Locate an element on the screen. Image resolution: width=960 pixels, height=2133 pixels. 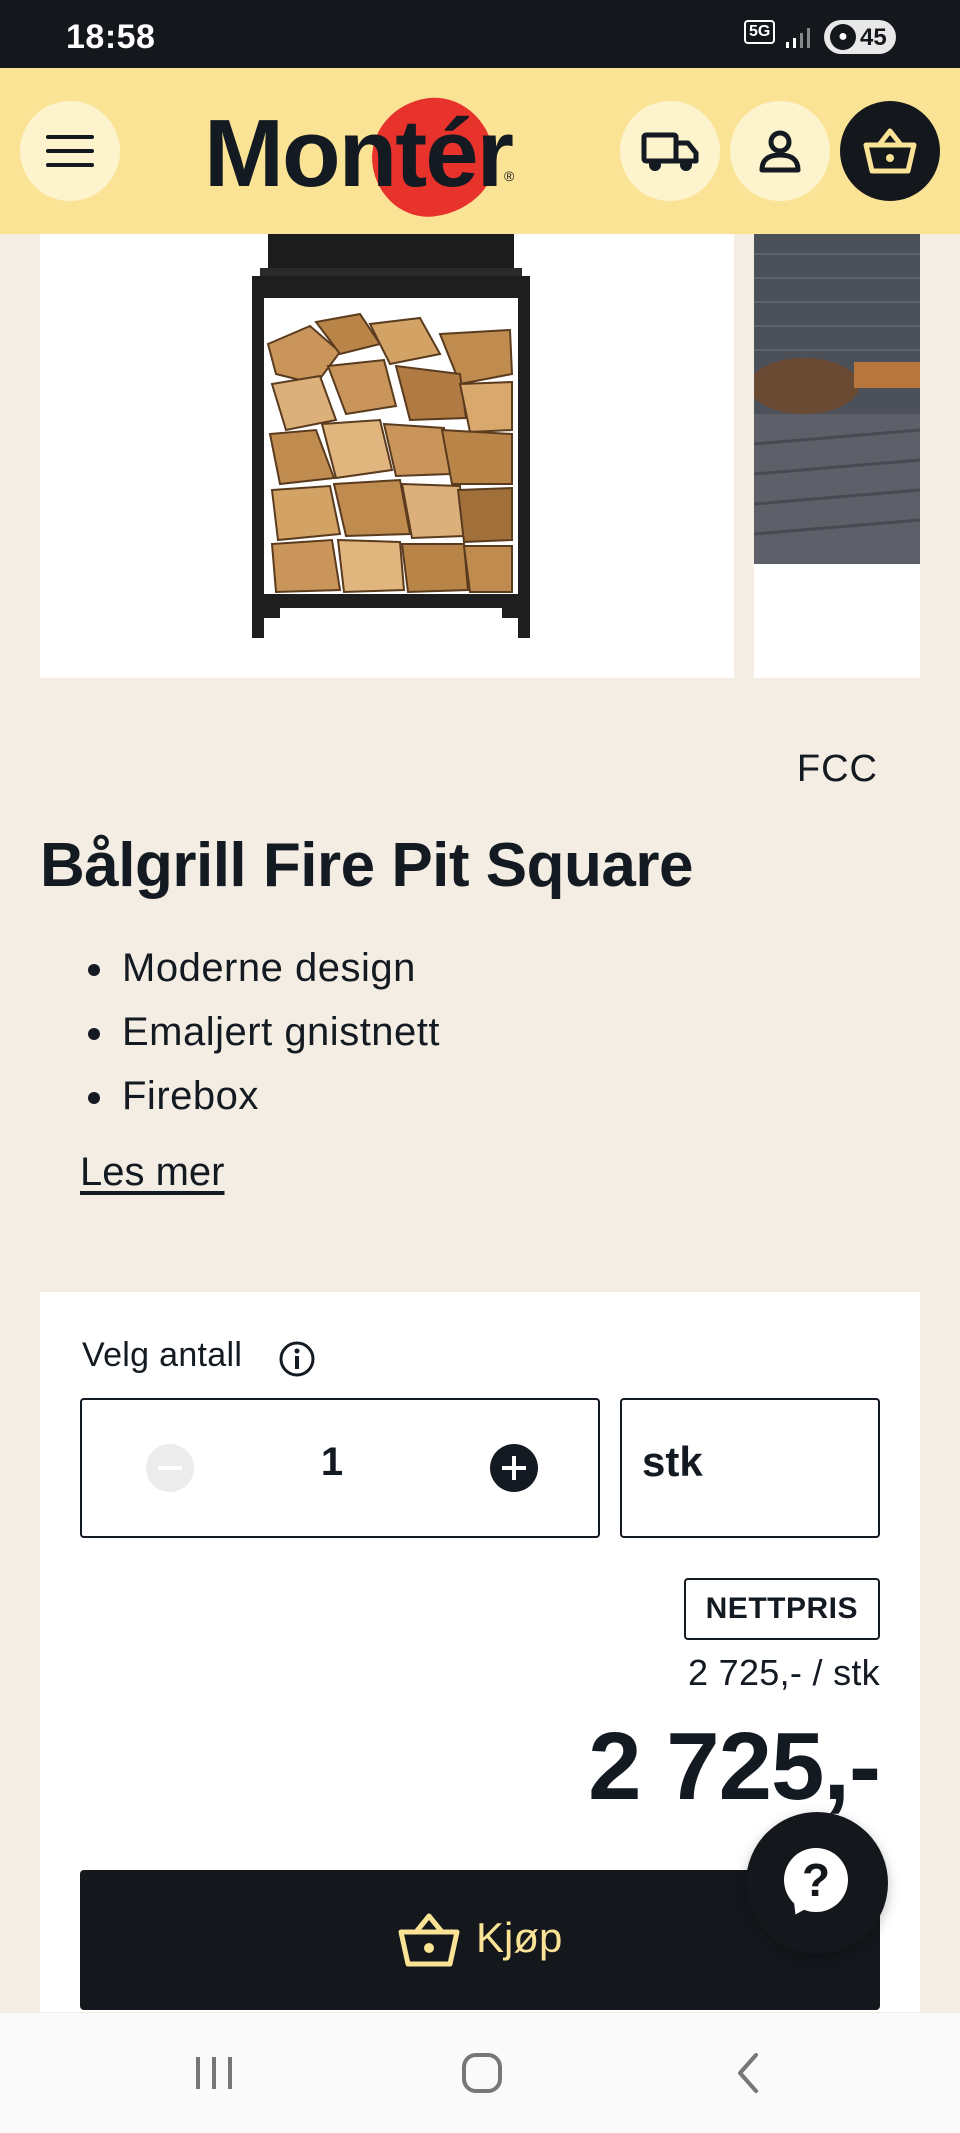
delivery-truck-icon is located at coordinates (670, 151).